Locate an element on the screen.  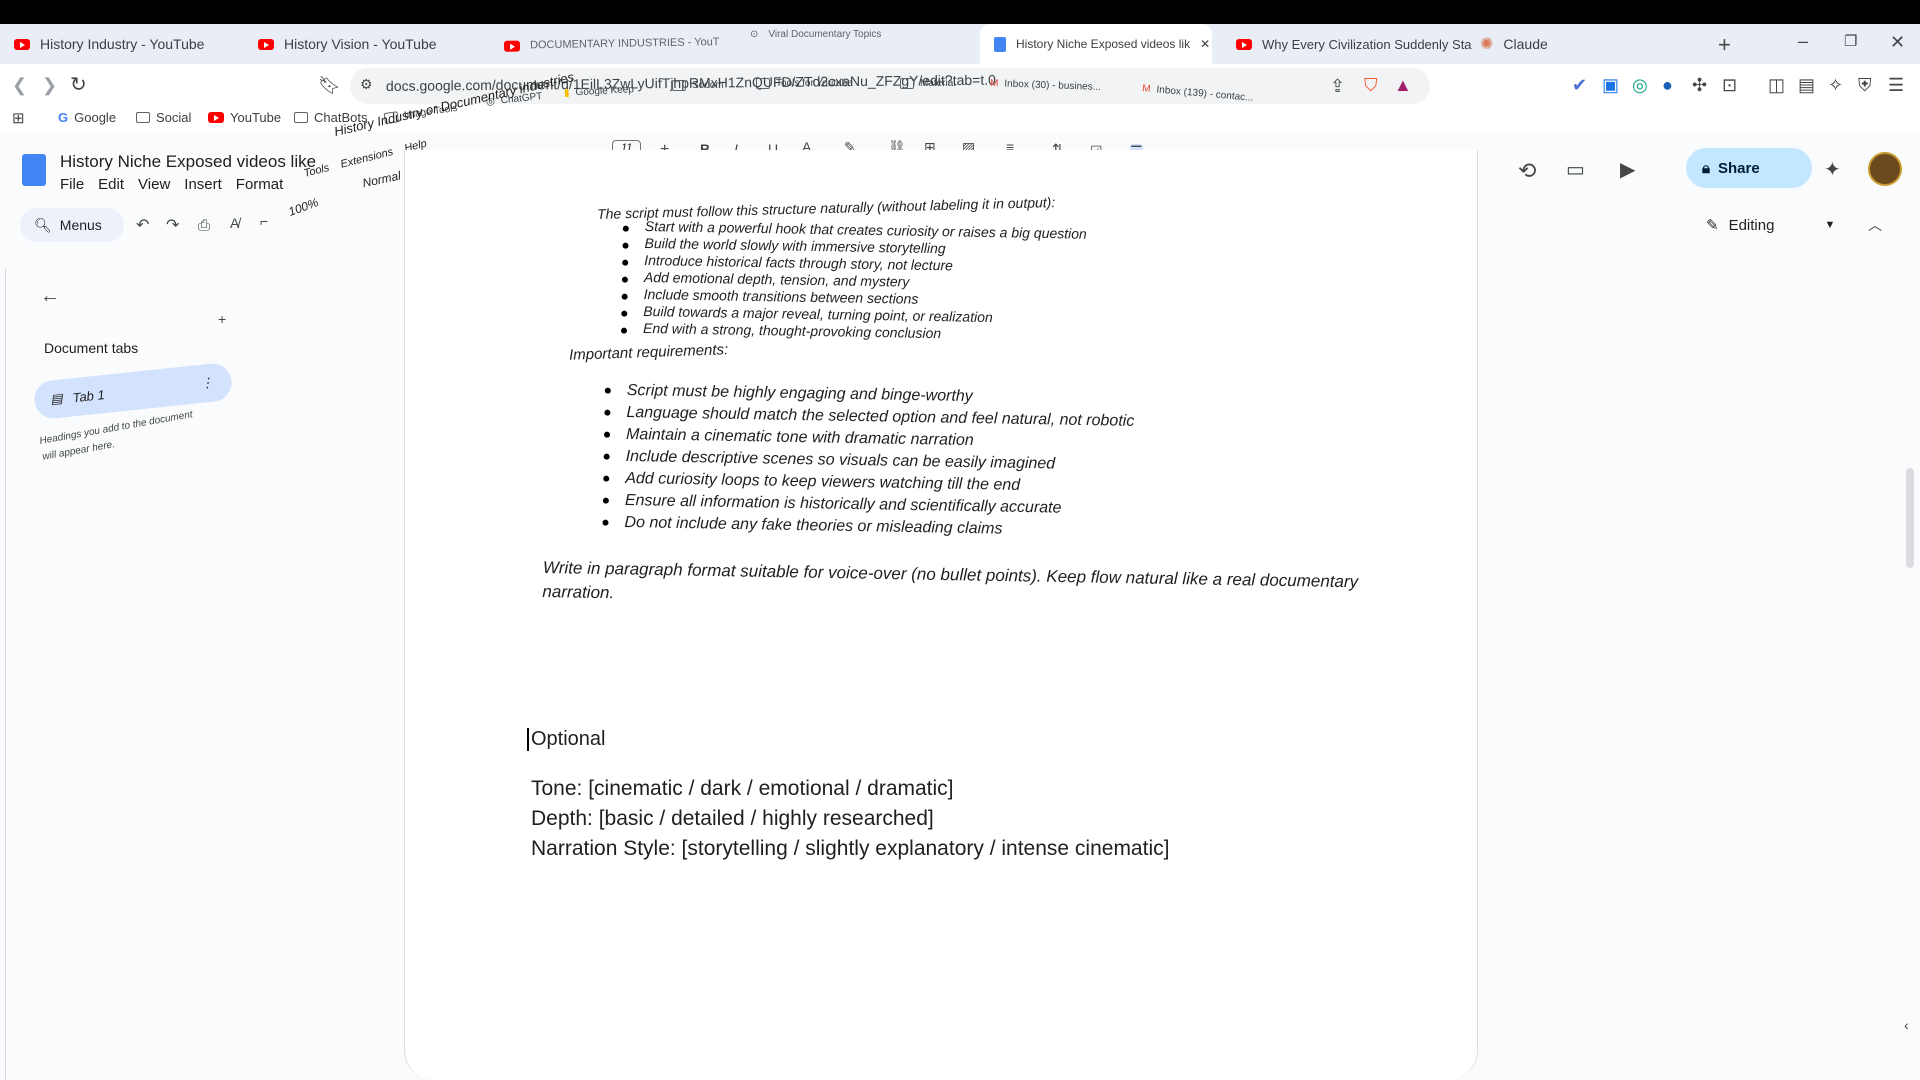
collapse-side-panel-icon: ‹ is located at coordinates (1906, 1025).